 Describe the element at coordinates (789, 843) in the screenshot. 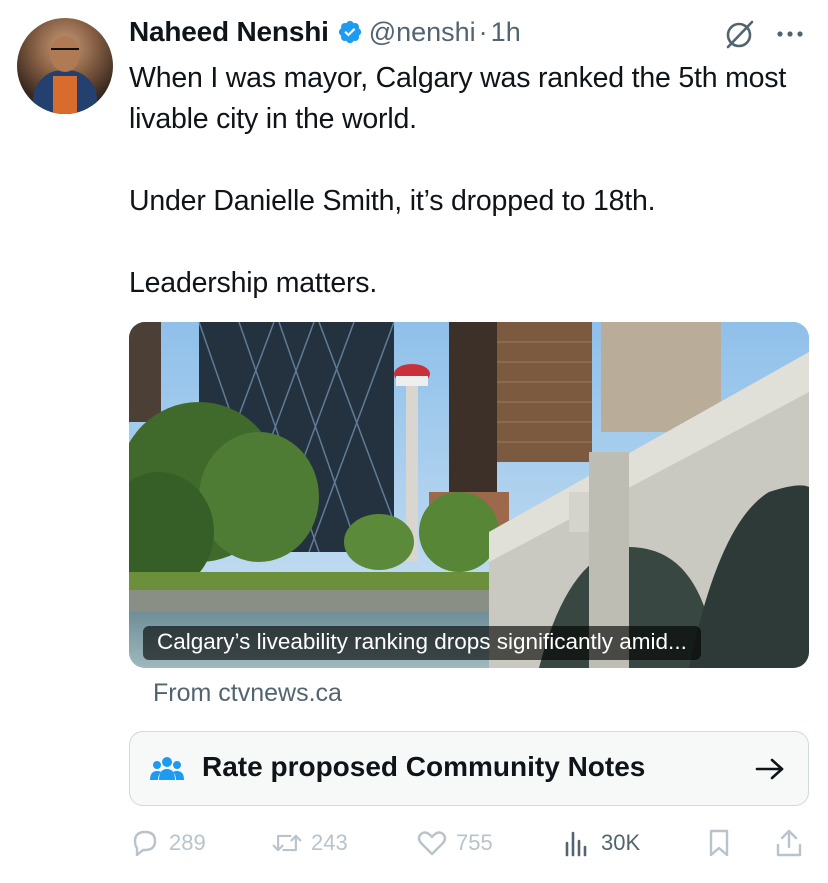

I see `share-icon` at that location.